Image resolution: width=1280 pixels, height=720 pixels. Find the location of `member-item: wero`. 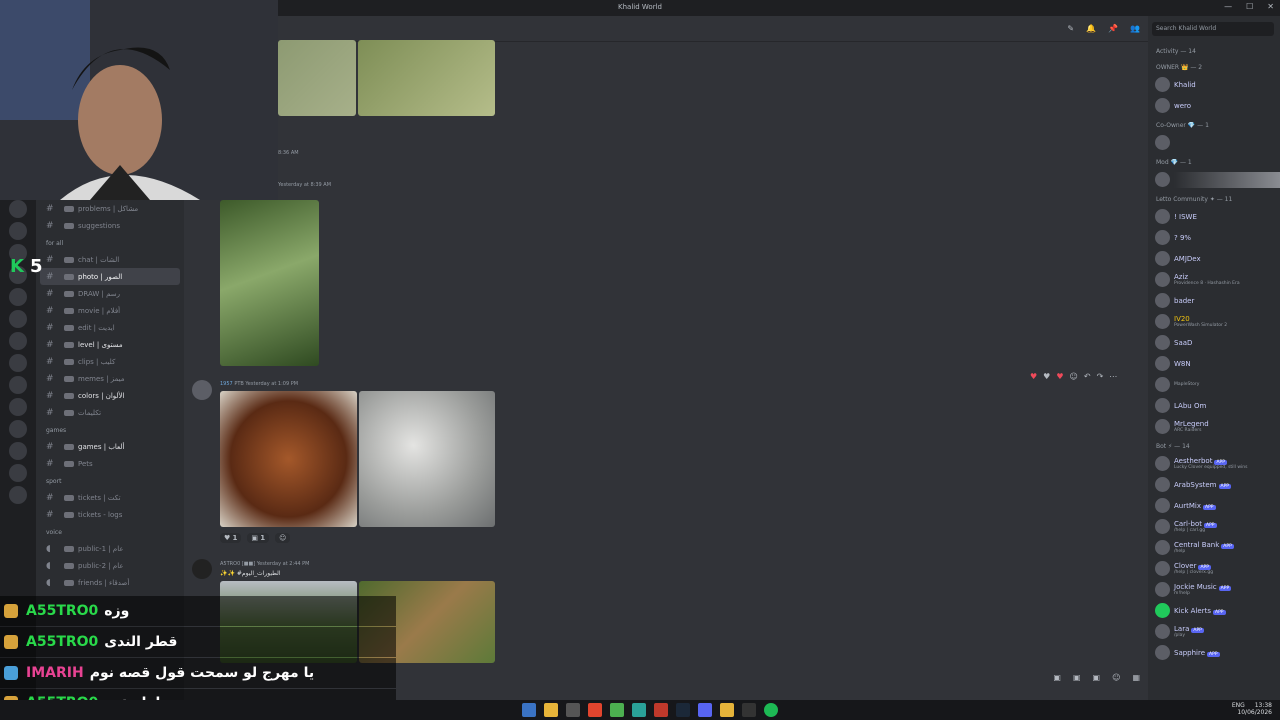

member-item: wero is located at coordinates (1214, 105).